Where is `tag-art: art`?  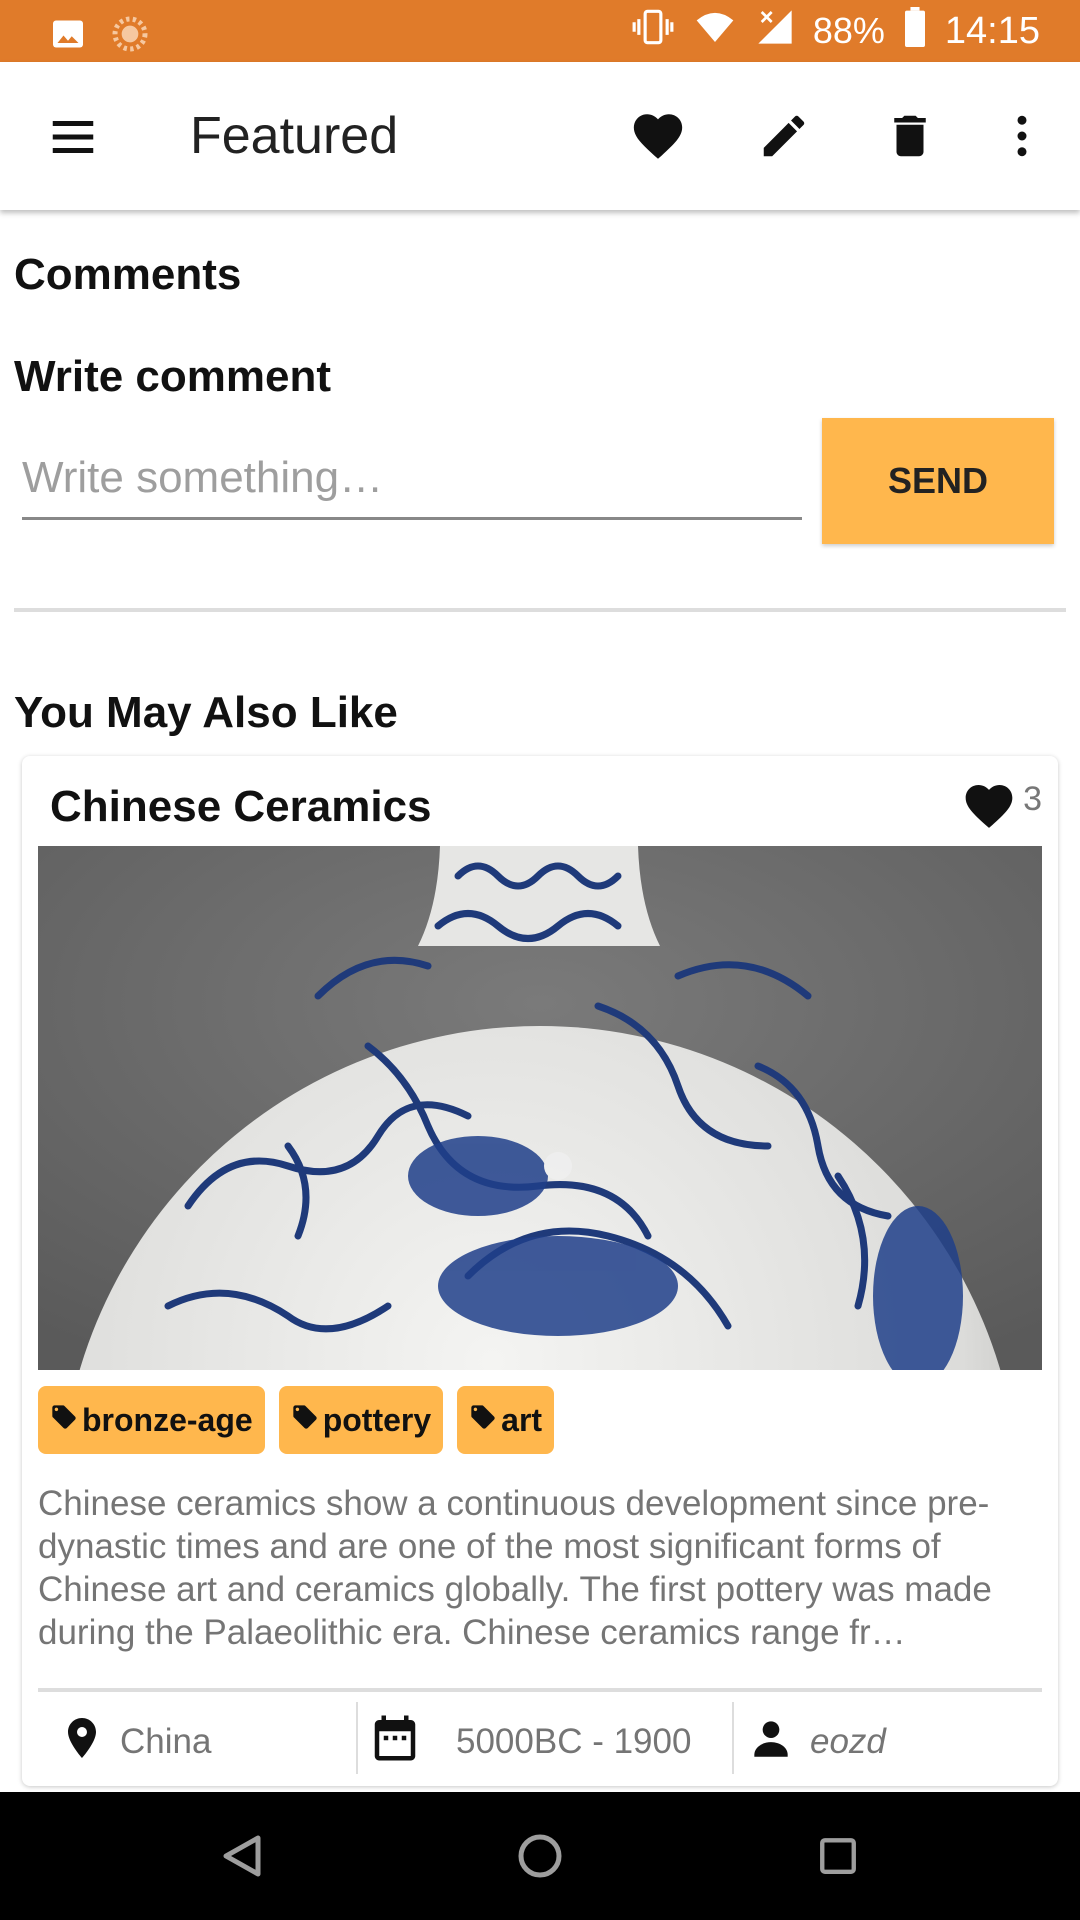 tag-art: art is located at coordinates (506, 1420).